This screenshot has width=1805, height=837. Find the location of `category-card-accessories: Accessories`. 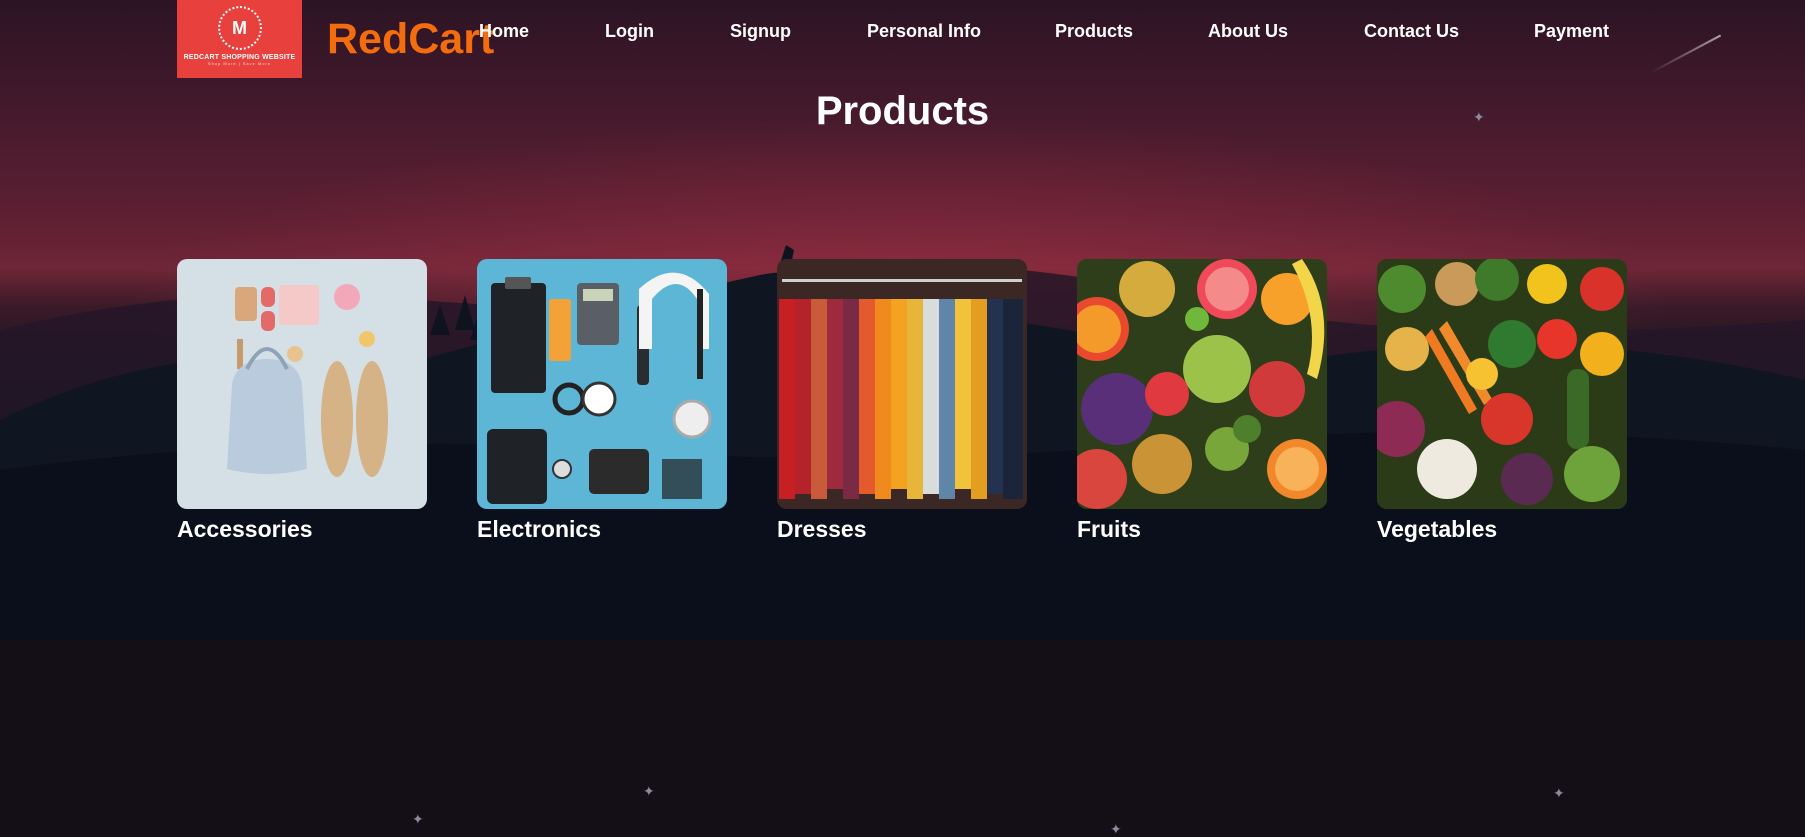

category-card-accessories: Accessories is located at coordinates (302, 401).